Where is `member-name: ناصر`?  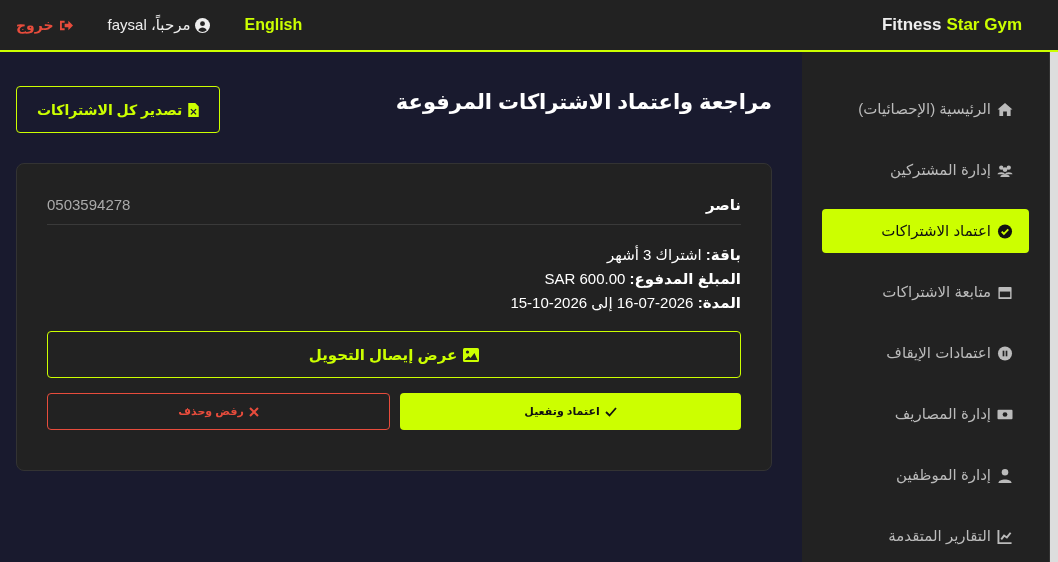 member-name: ناصر is located at coordinates (723, 205).